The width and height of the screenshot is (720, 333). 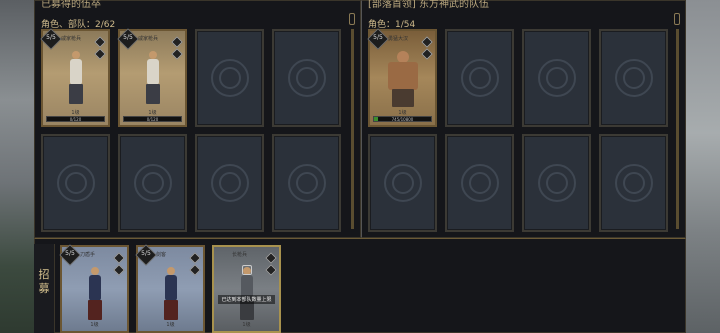 What do you see at coordinates (246, 299) in the screenshot?
I see `lock-note: 已达到本部队数量上限` at bounding box center [246, 299].